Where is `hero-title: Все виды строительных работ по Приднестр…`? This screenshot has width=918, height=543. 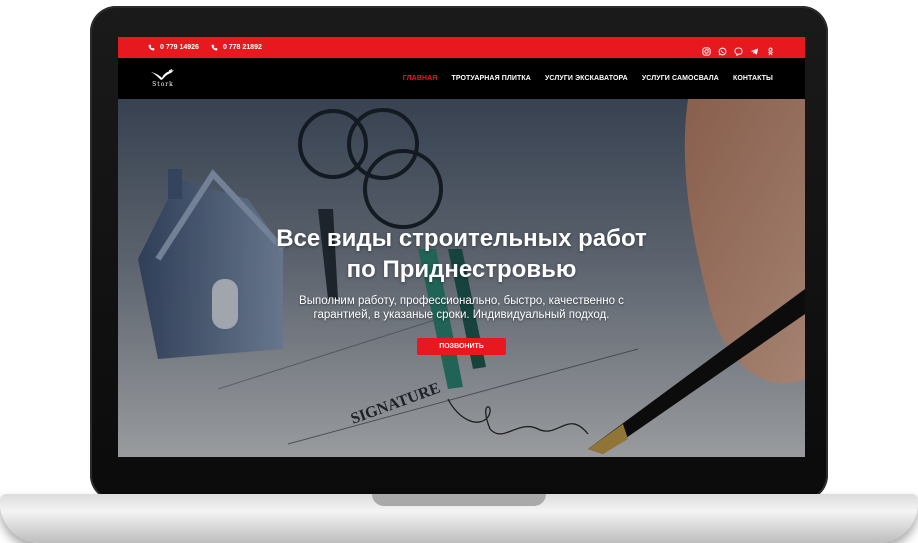
hero-title: Все виды строительных работ по Приднестр… is located at coordinates (461, 254).